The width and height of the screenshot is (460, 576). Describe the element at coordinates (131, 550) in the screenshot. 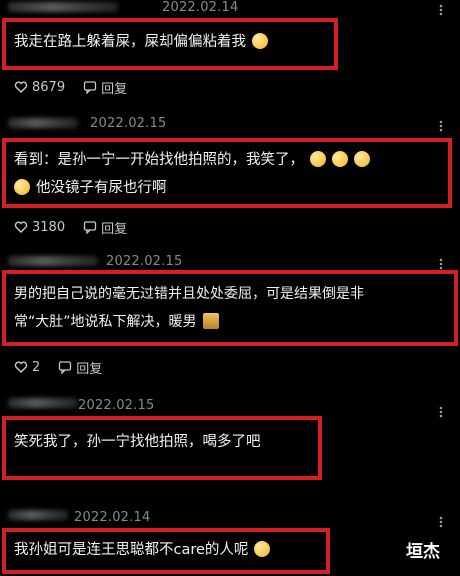

I see `comment-text: 我孙姐可是连王思聪都不care的人呢` at that location.